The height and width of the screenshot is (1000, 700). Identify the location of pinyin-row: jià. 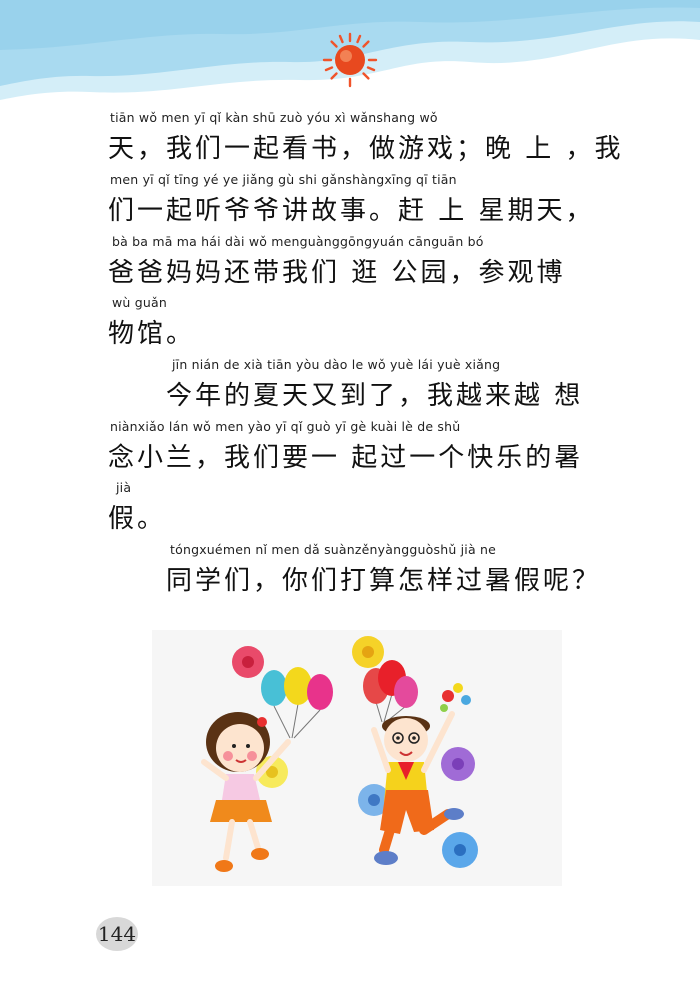
(124, 487).